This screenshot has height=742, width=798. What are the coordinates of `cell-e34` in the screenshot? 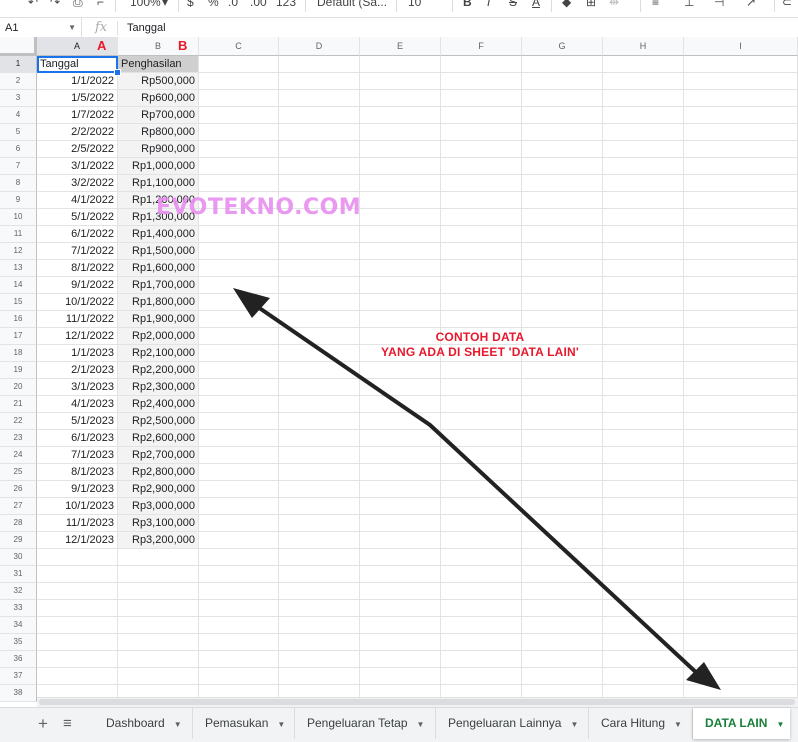 It's located at (400, 625).